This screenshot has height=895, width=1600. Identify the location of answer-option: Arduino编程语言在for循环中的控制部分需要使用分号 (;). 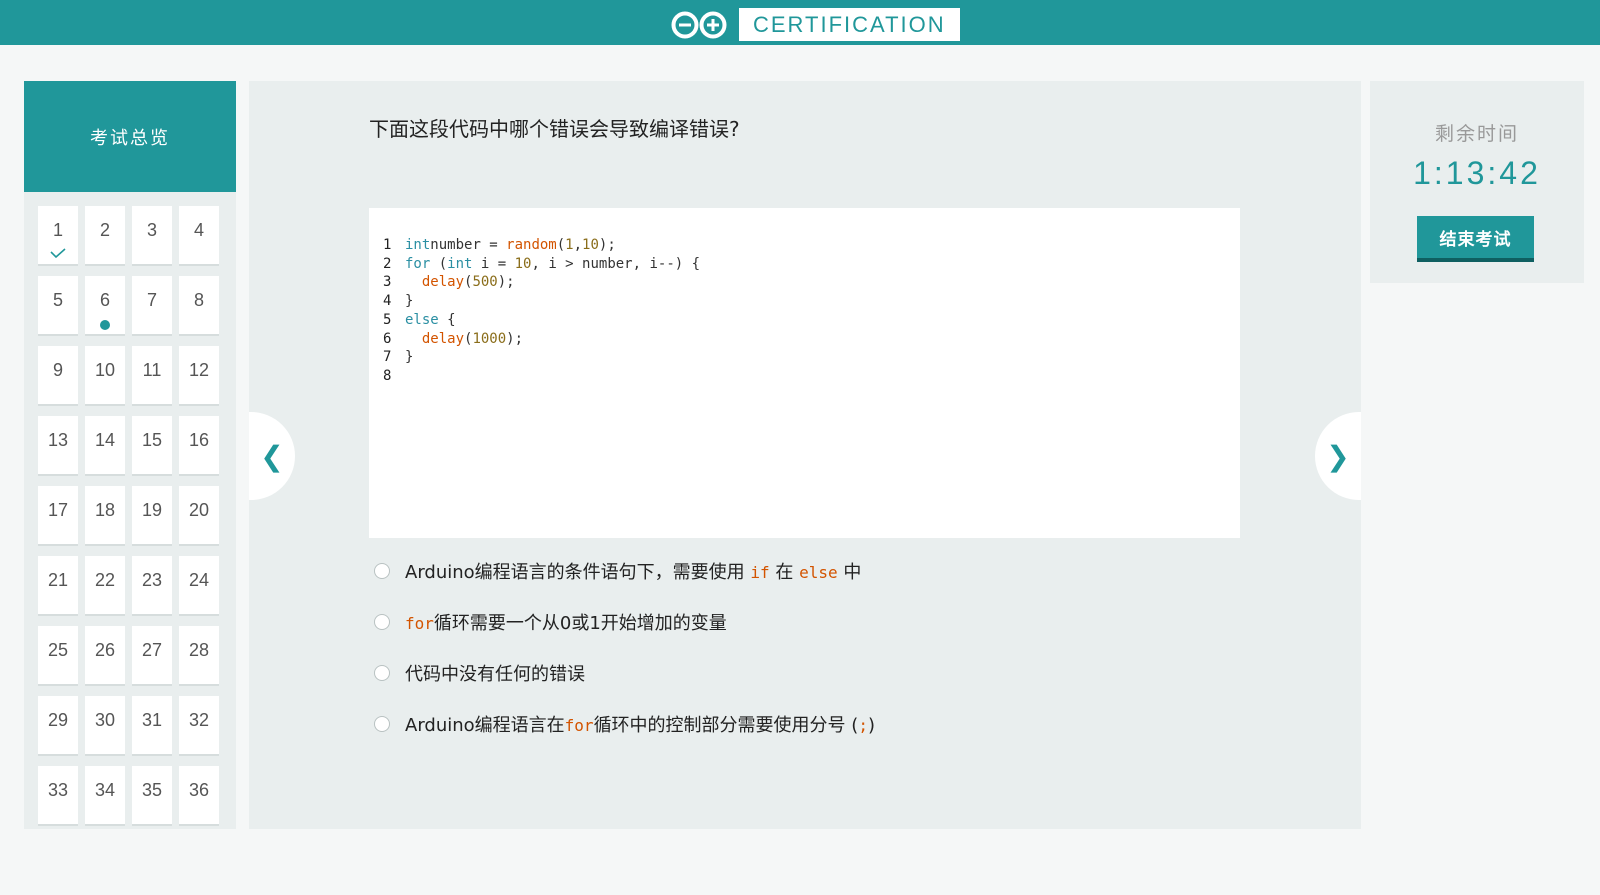
(724, 724).